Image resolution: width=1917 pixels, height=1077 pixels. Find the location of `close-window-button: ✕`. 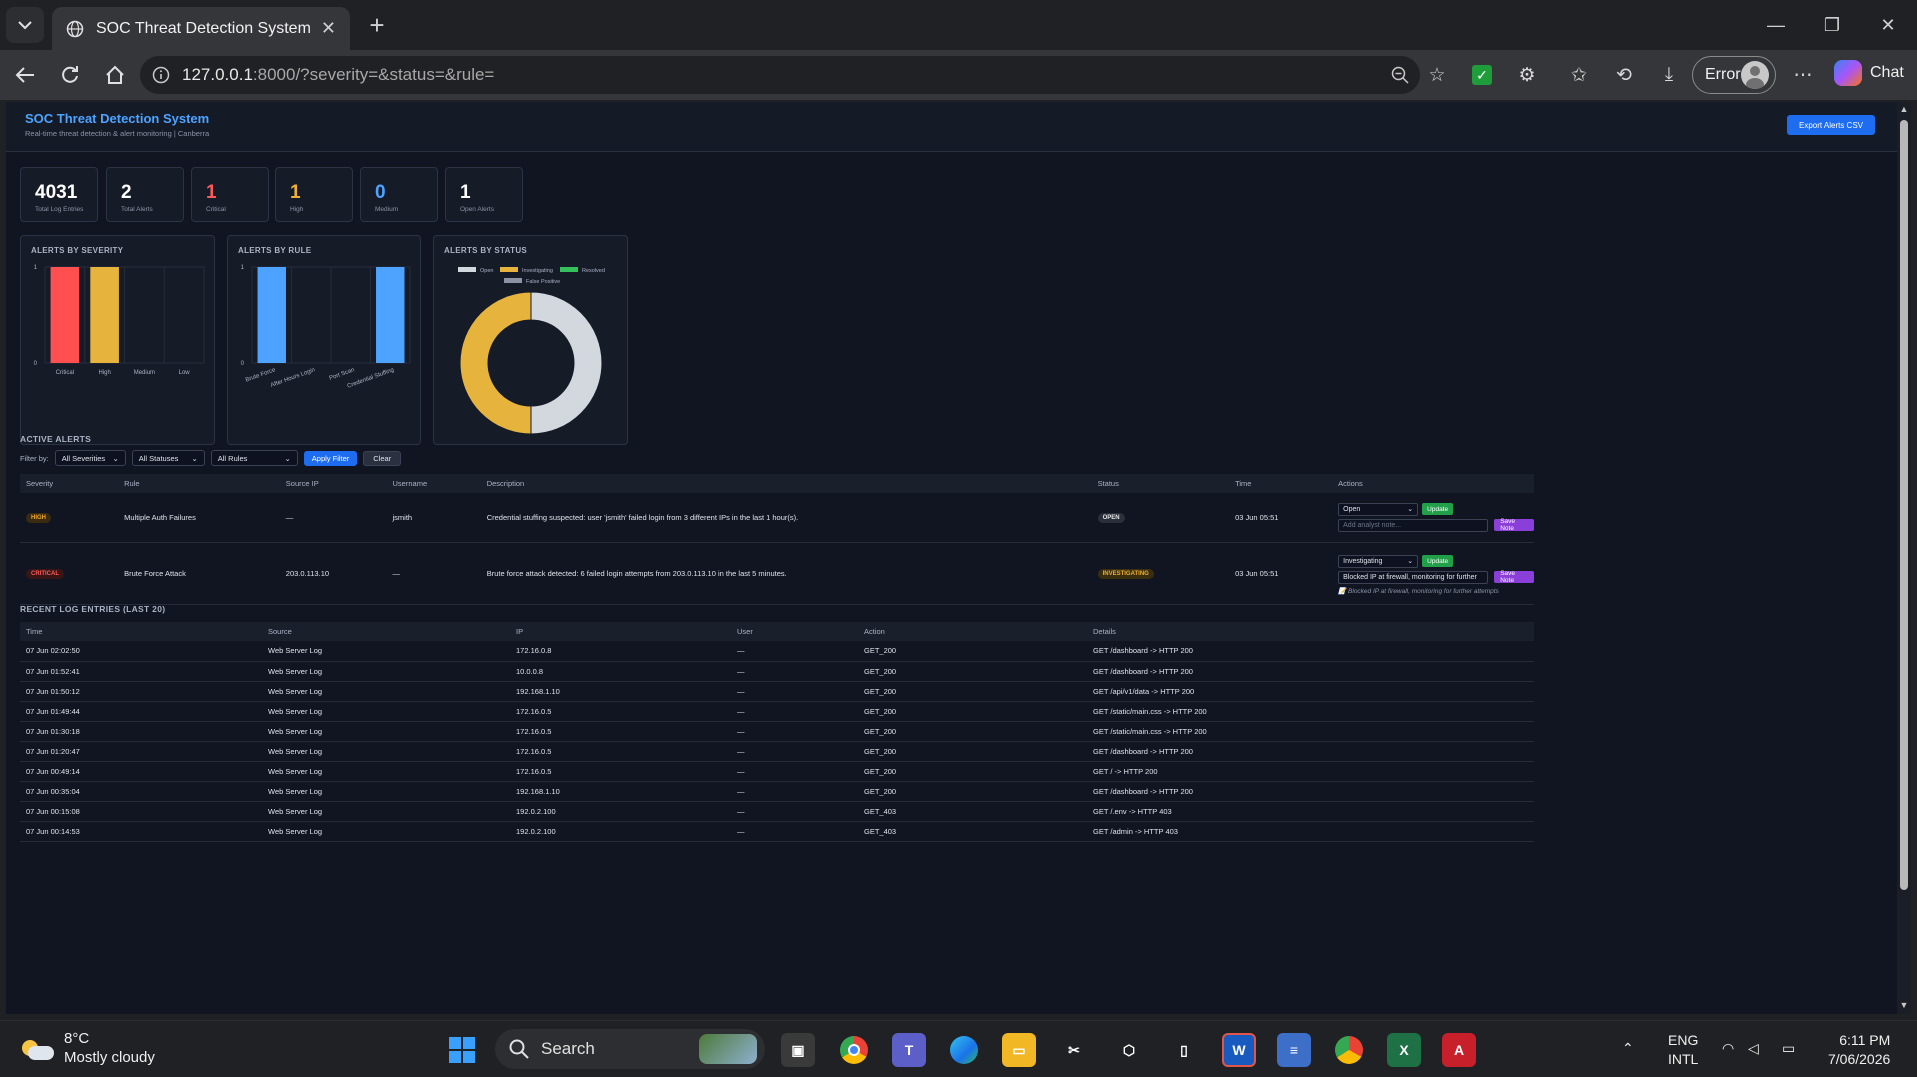

close-window-button: ✕ is located at coordinates (1888, 25).